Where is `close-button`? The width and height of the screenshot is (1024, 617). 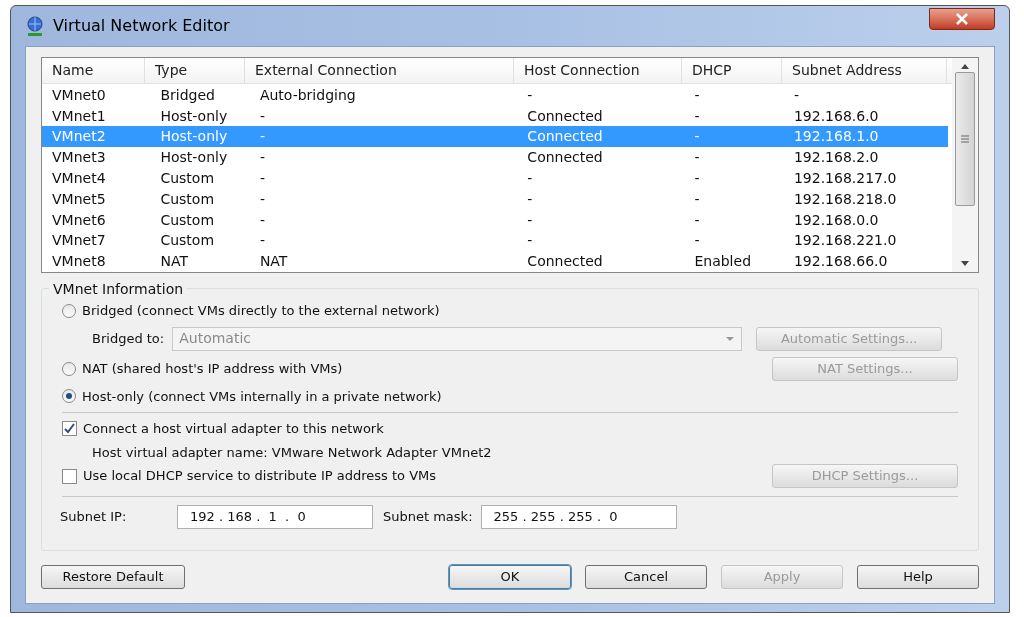 close-button is located at coordinates (962, 19).